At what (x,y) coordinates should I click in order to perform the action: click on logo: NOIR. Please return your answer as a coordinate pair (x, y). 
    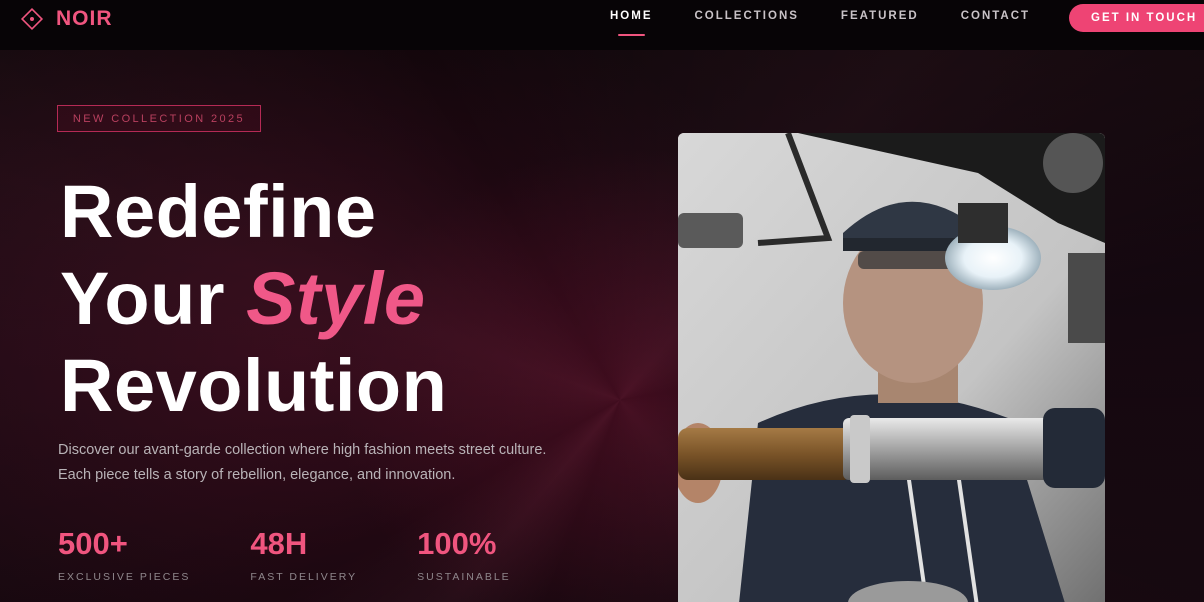
    Looking at the image, I should click on (66, 19).